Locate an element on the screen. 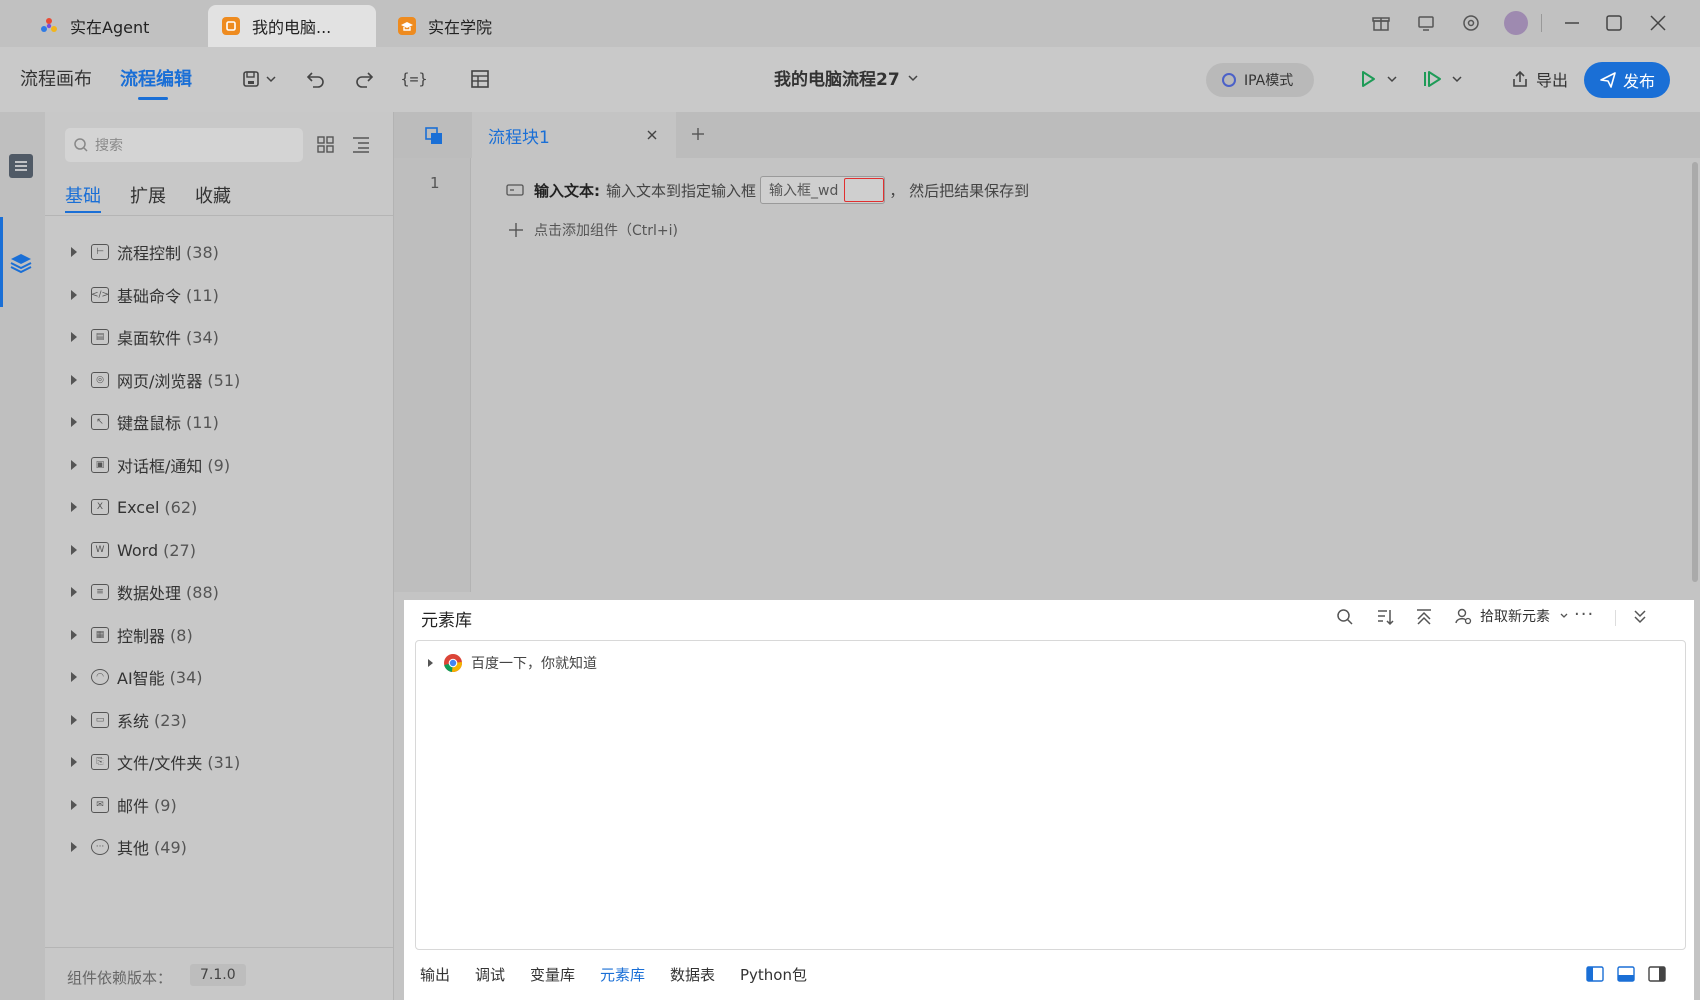 Image resolution: width=1700 pixels, height=1000 pixels. collapse-up-icon is located at coordinates (1424, 619).